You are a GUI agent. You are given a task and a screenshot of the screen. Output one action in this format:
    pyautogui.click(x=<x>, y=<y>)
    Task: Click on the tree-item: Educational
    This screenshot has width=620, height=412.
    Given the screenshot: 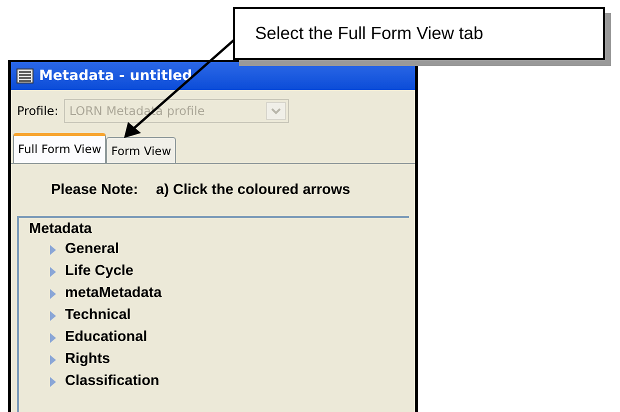 What is the action you would take?
    pyautogui.click(x=106, y=337)
    